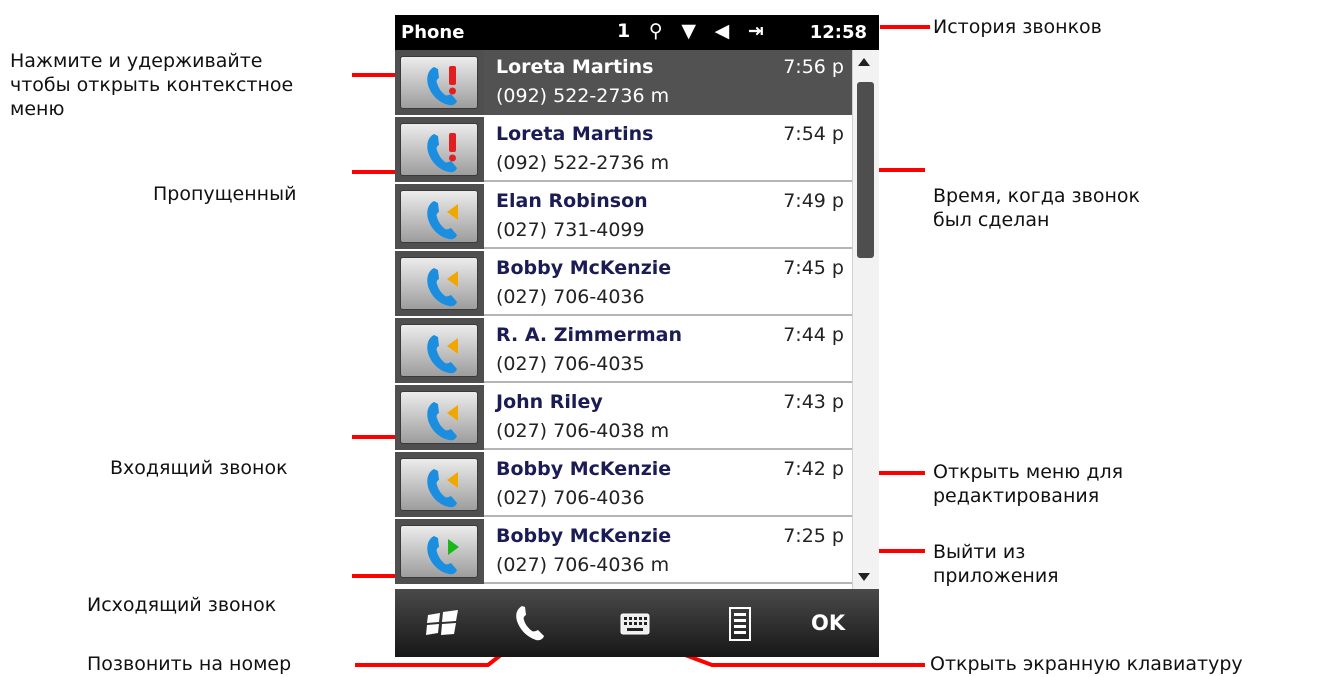  What do you see at coordinates (443, 555) in the screenshot?
I see `outgoing-call-icon` at bounding box center [443, 555].